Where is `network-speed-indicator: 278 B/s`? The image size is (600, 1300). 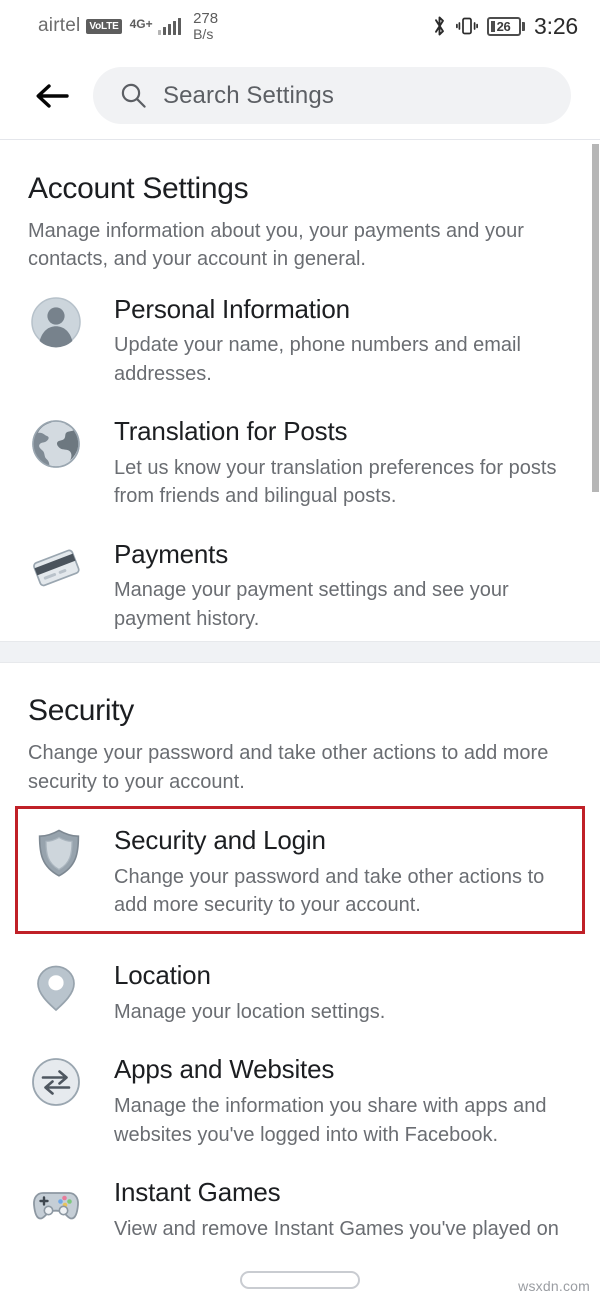 network-speed-indicator: 278 B/s is located at coordinates (205, 26).